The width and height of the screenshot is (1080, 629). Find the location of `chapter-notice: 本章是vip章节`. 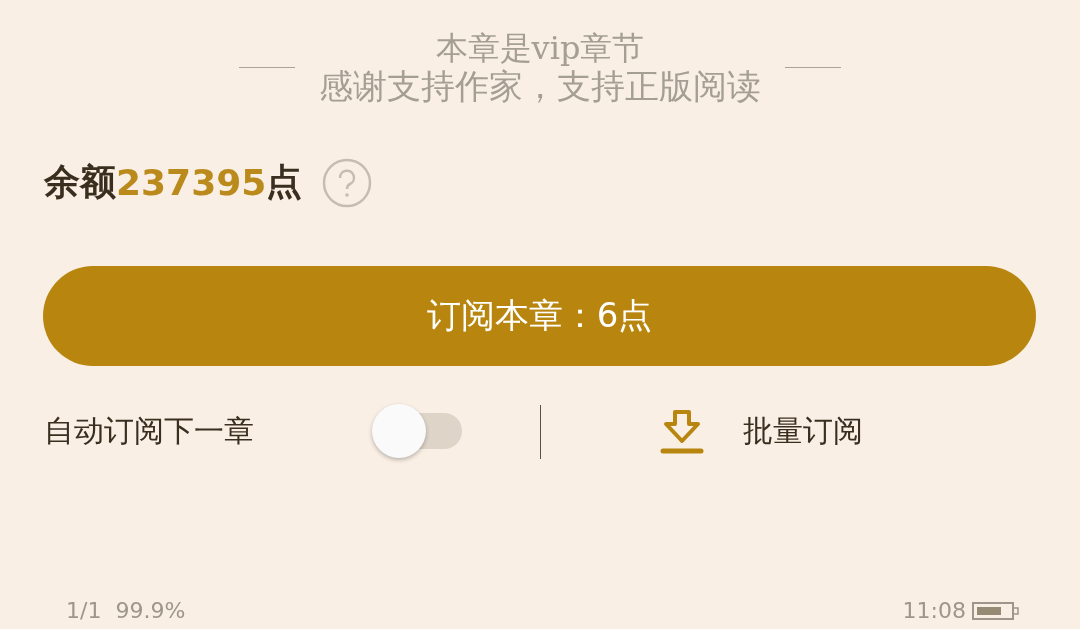

chapter-notice: 本章是vip章节 is located at coordinates (540, 48).